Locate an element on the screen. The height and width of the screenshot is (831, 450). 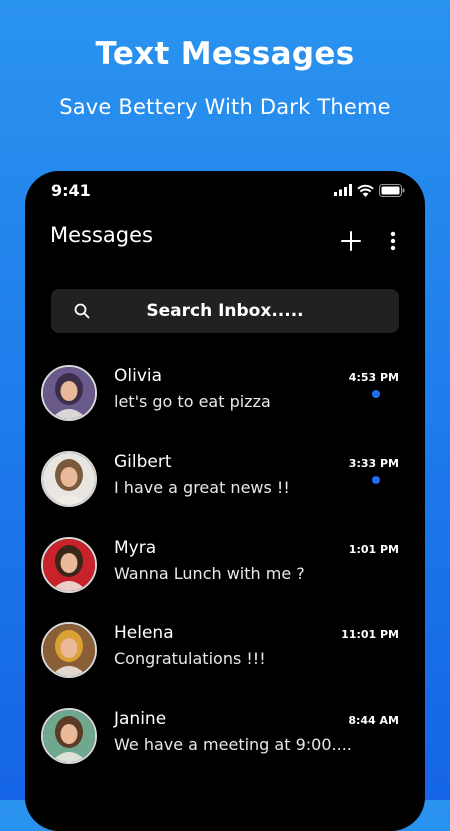
contact-name: Olivia is located at coordinates (138, 376).